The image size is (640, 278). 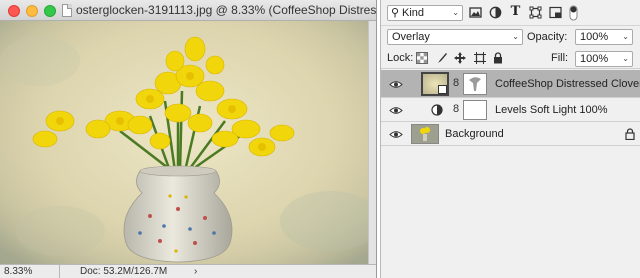 What do you see at coordinates (510, 134) in the screenshot?
I see `layer-row: Background` at bounding box center [510, 134].